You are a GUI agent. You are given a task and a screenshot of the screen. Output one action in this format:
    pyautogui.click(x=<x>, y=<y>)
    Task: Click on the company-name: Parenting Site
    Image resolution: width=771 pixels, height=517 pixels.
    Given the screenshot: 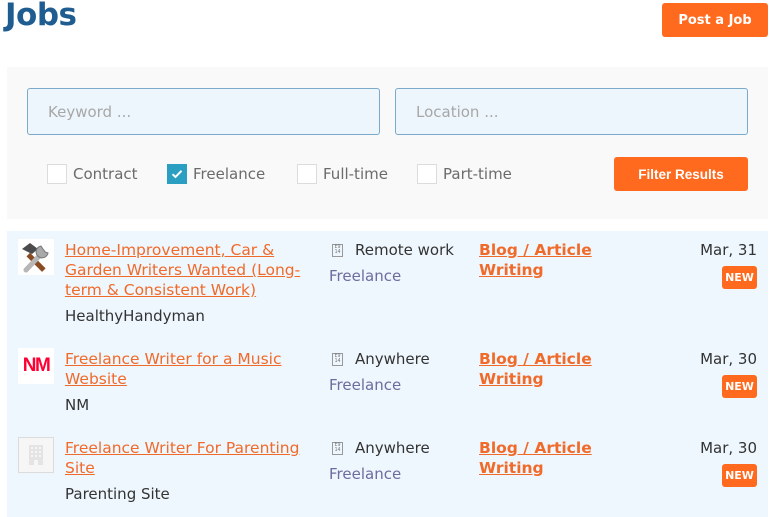 What is the action you would take?
    pyautogui.click(x=117, y=494)
    